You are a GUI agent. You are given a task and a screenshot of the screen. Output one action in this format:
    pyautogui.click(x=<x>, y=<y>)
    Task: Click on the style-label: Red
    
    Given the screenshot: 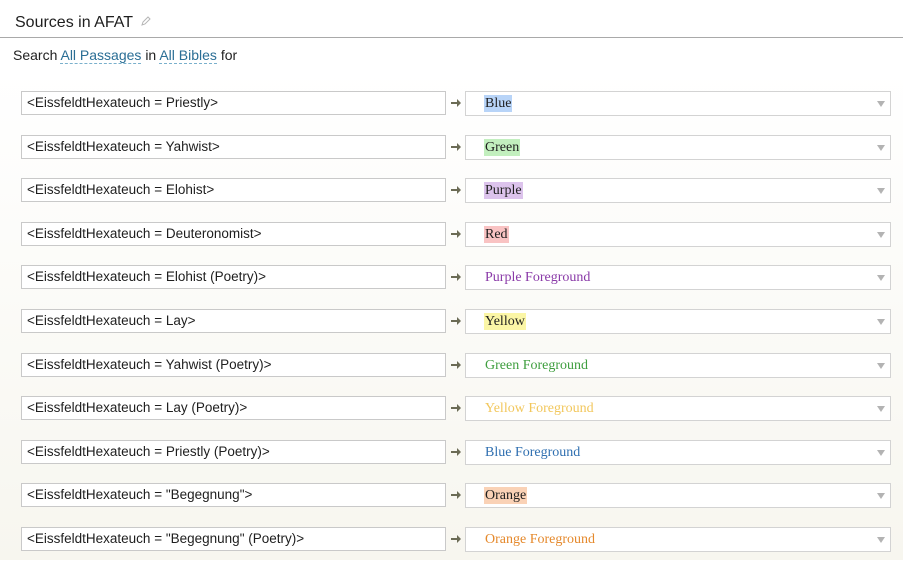 What is the action you would take?
    pyautogui.click(x=496, y=234)
    